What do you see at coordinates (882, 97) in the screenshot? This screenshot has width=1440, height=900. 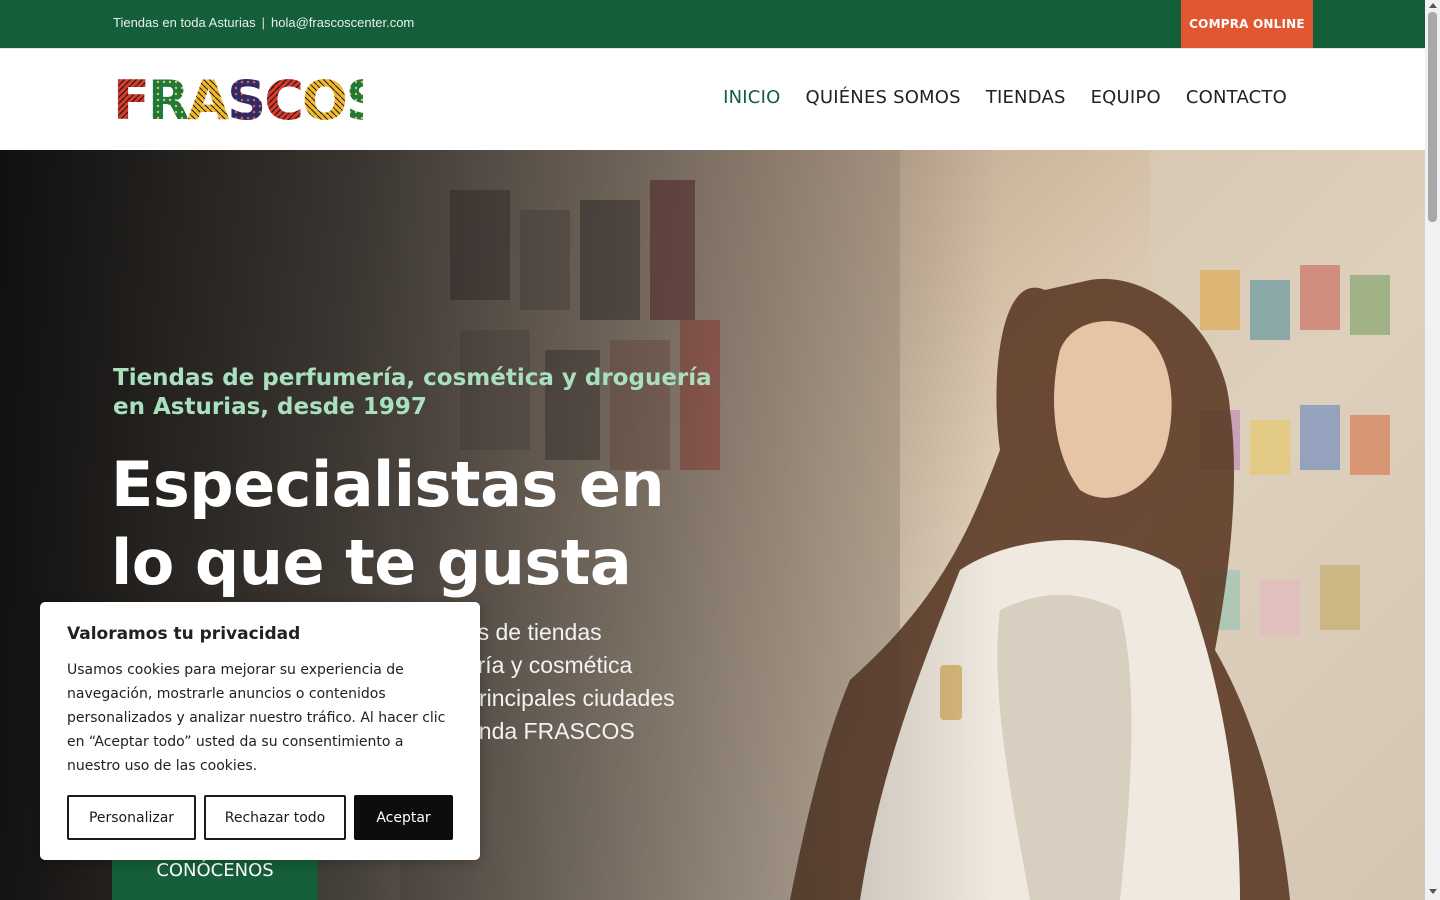 I see `nav-item-quienes-somos: QUIÉNES SOMOS` at bounding box center [882, 97].